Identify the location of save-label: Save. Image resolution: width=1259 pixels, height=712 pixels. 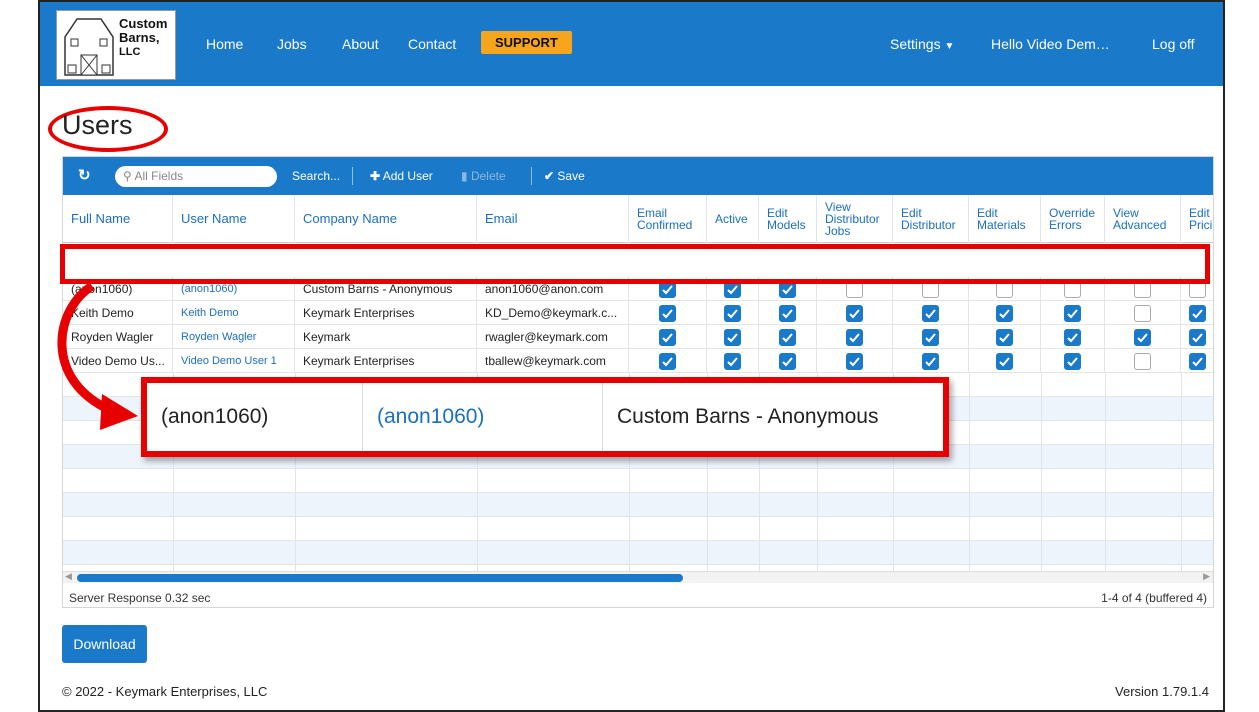
(571, 176).